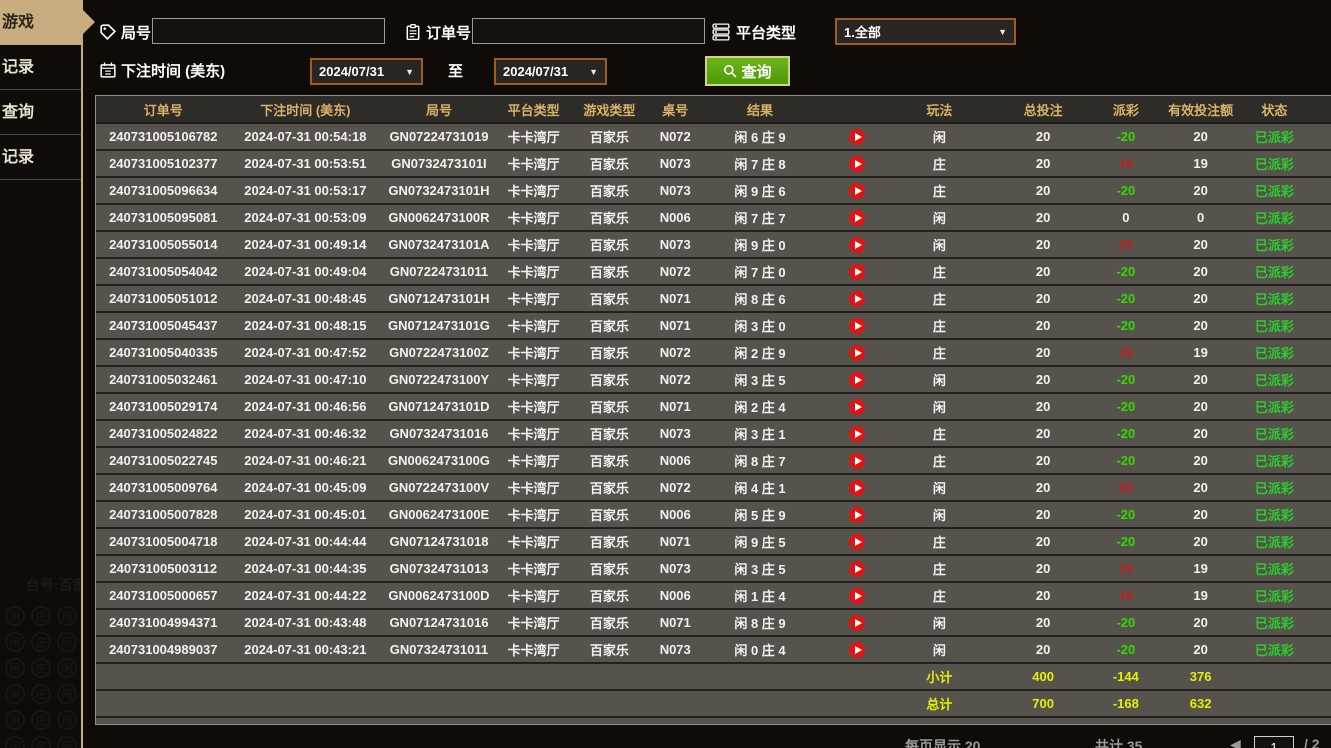 This screenshot has height=748, width=1331. What do you see at coordinates (857, 109) in the screenshot?
I see `column-header-video` at bounding box center [857, 109].